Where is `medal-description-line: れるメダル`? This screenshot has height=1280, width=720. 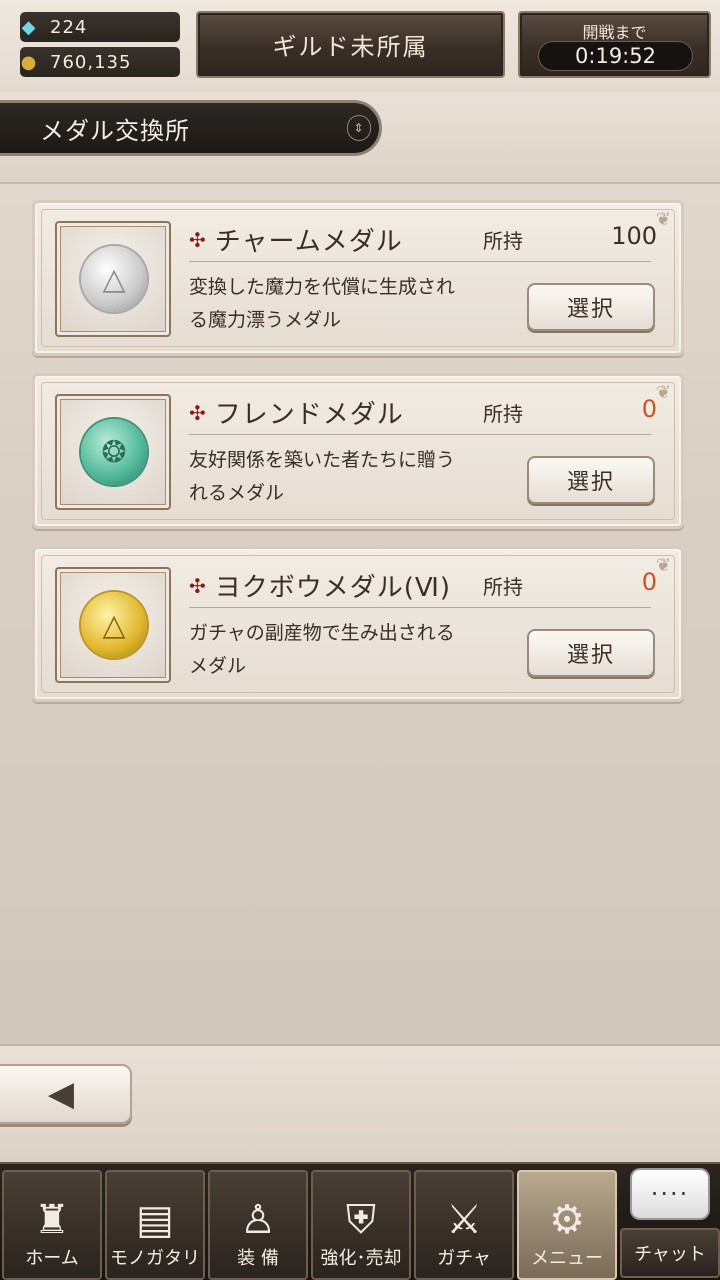
medal-description-line: れるメダル is located at coordinates (237, 493).